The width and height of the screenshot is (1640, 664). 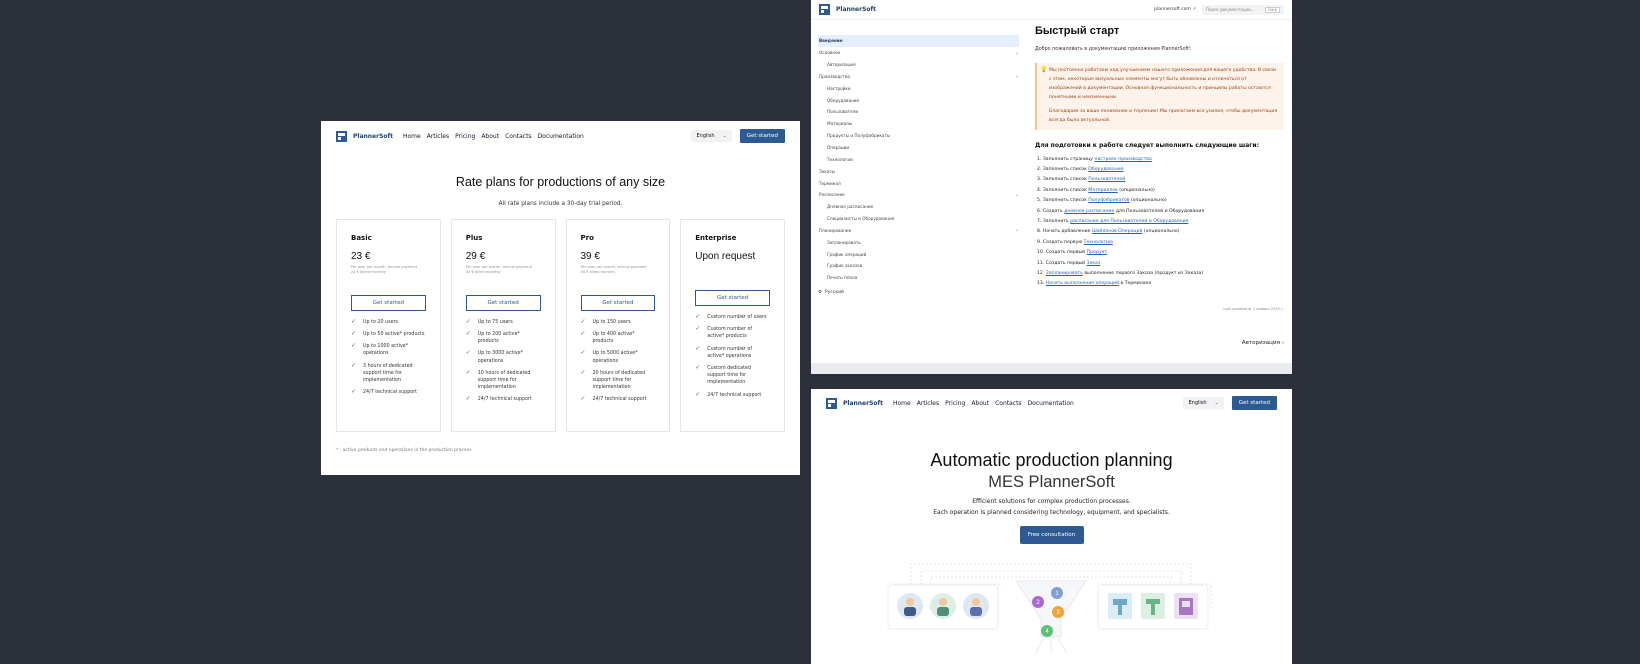 I want to click on sidebar-item: Специалисты и Оборудование, so click(x=918, y=219).